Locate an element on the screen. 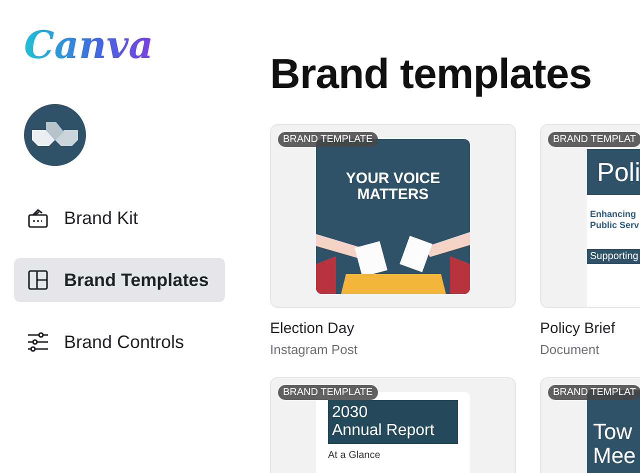 This screenshot has width=640, height=473. report-title: Annual Report is located at coordinates (384, 431).